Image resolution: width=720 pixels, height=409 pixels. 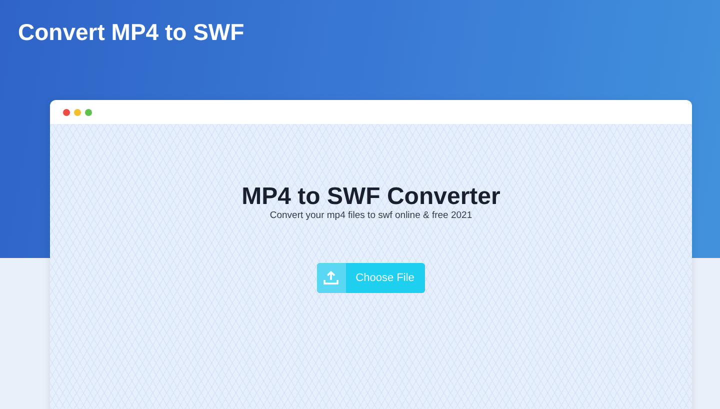 What do you see at coordinates (371, 197) in the screenshot?
I see `converter-title: MP4 to SWF Converter` at bounding box center [371, 197].